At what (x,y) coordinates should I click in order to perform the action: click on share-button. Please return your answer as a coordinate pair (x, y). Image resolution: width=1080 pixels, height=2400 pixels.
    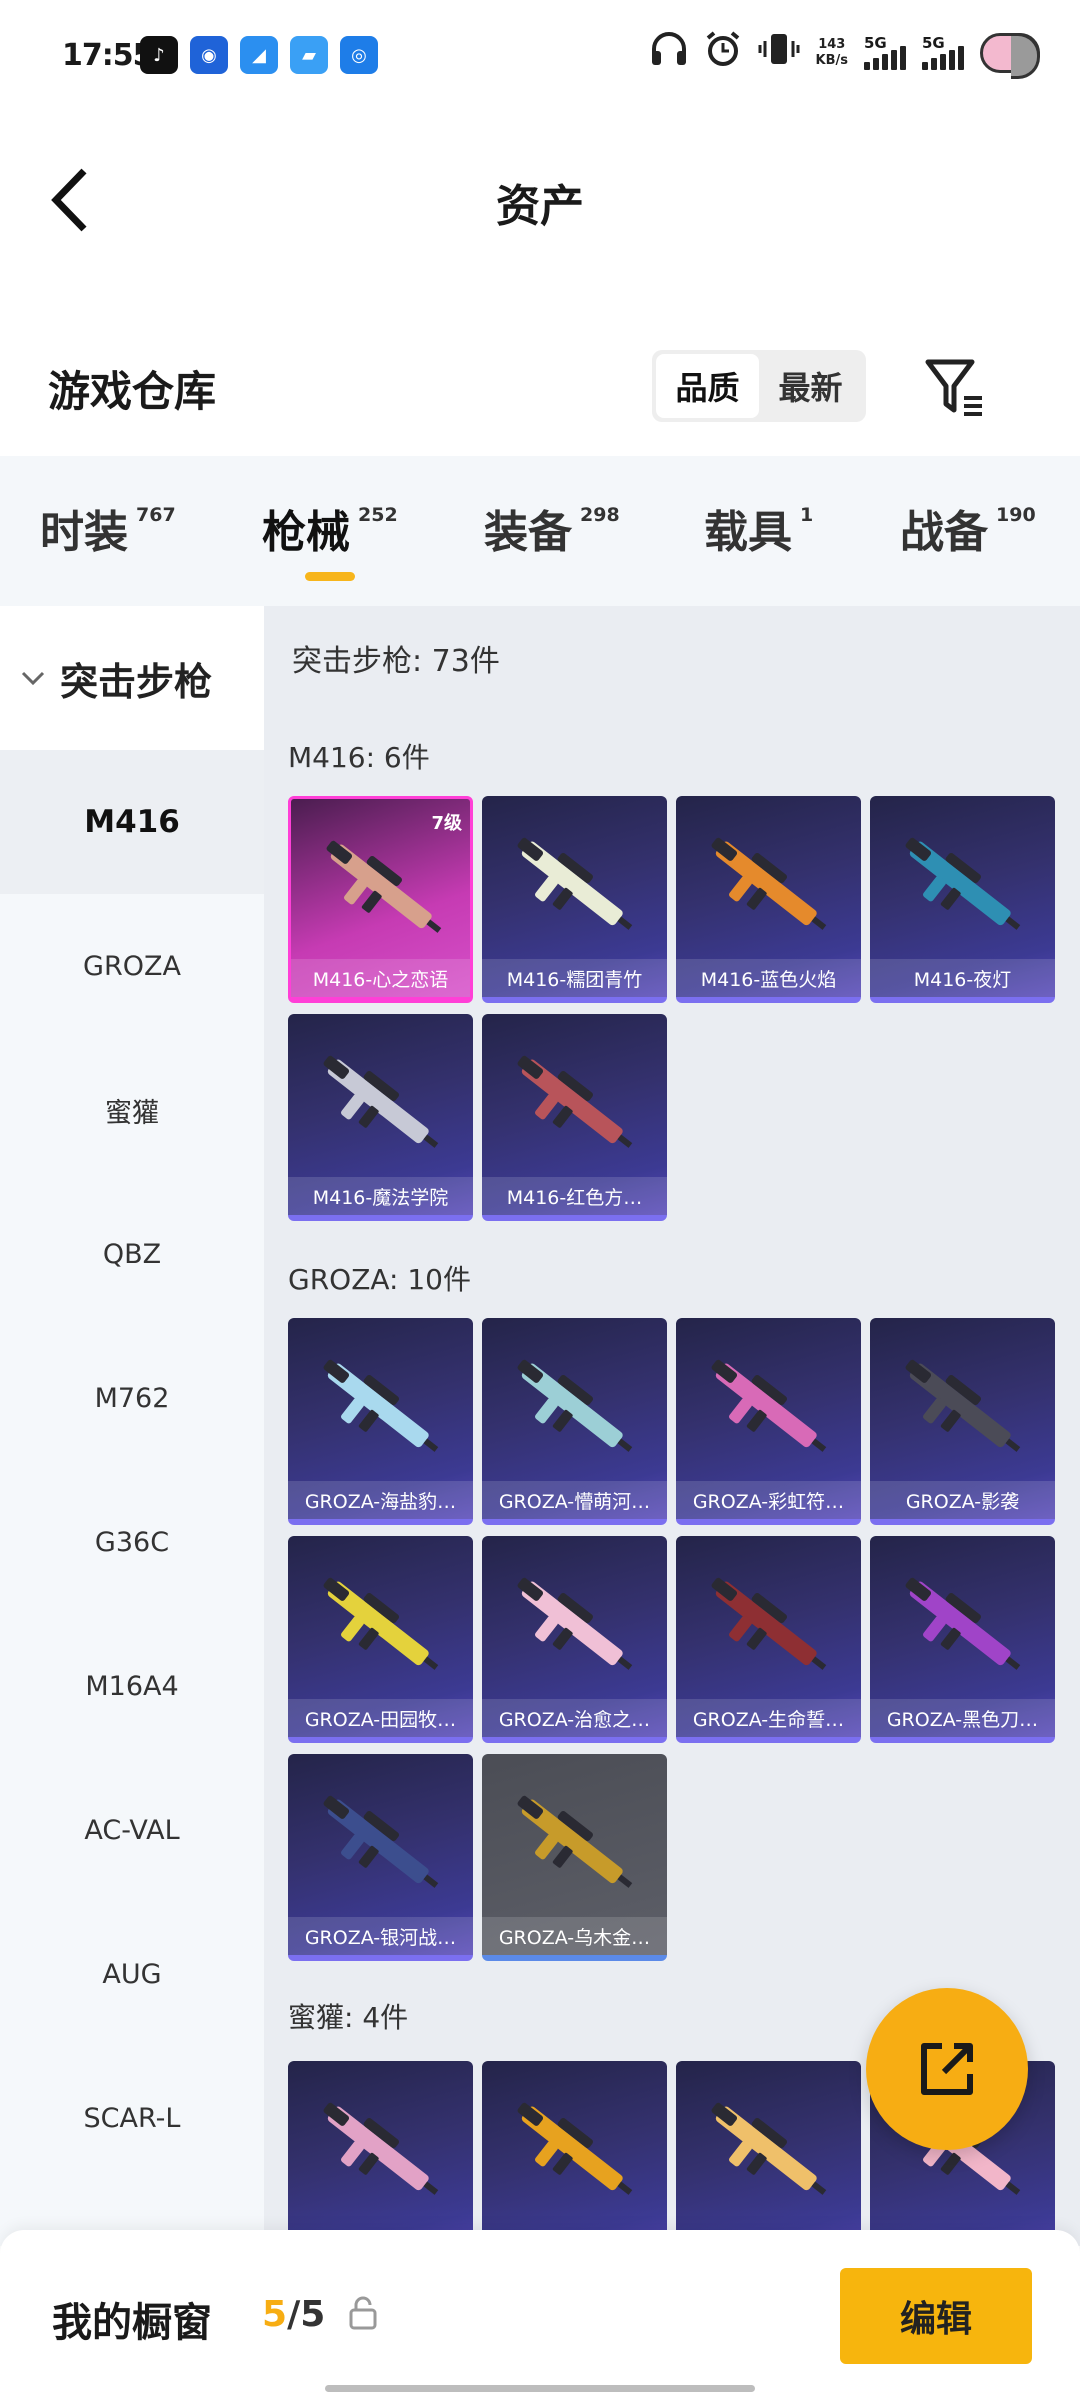
    Looking at the image, I should click on (947, 2069).